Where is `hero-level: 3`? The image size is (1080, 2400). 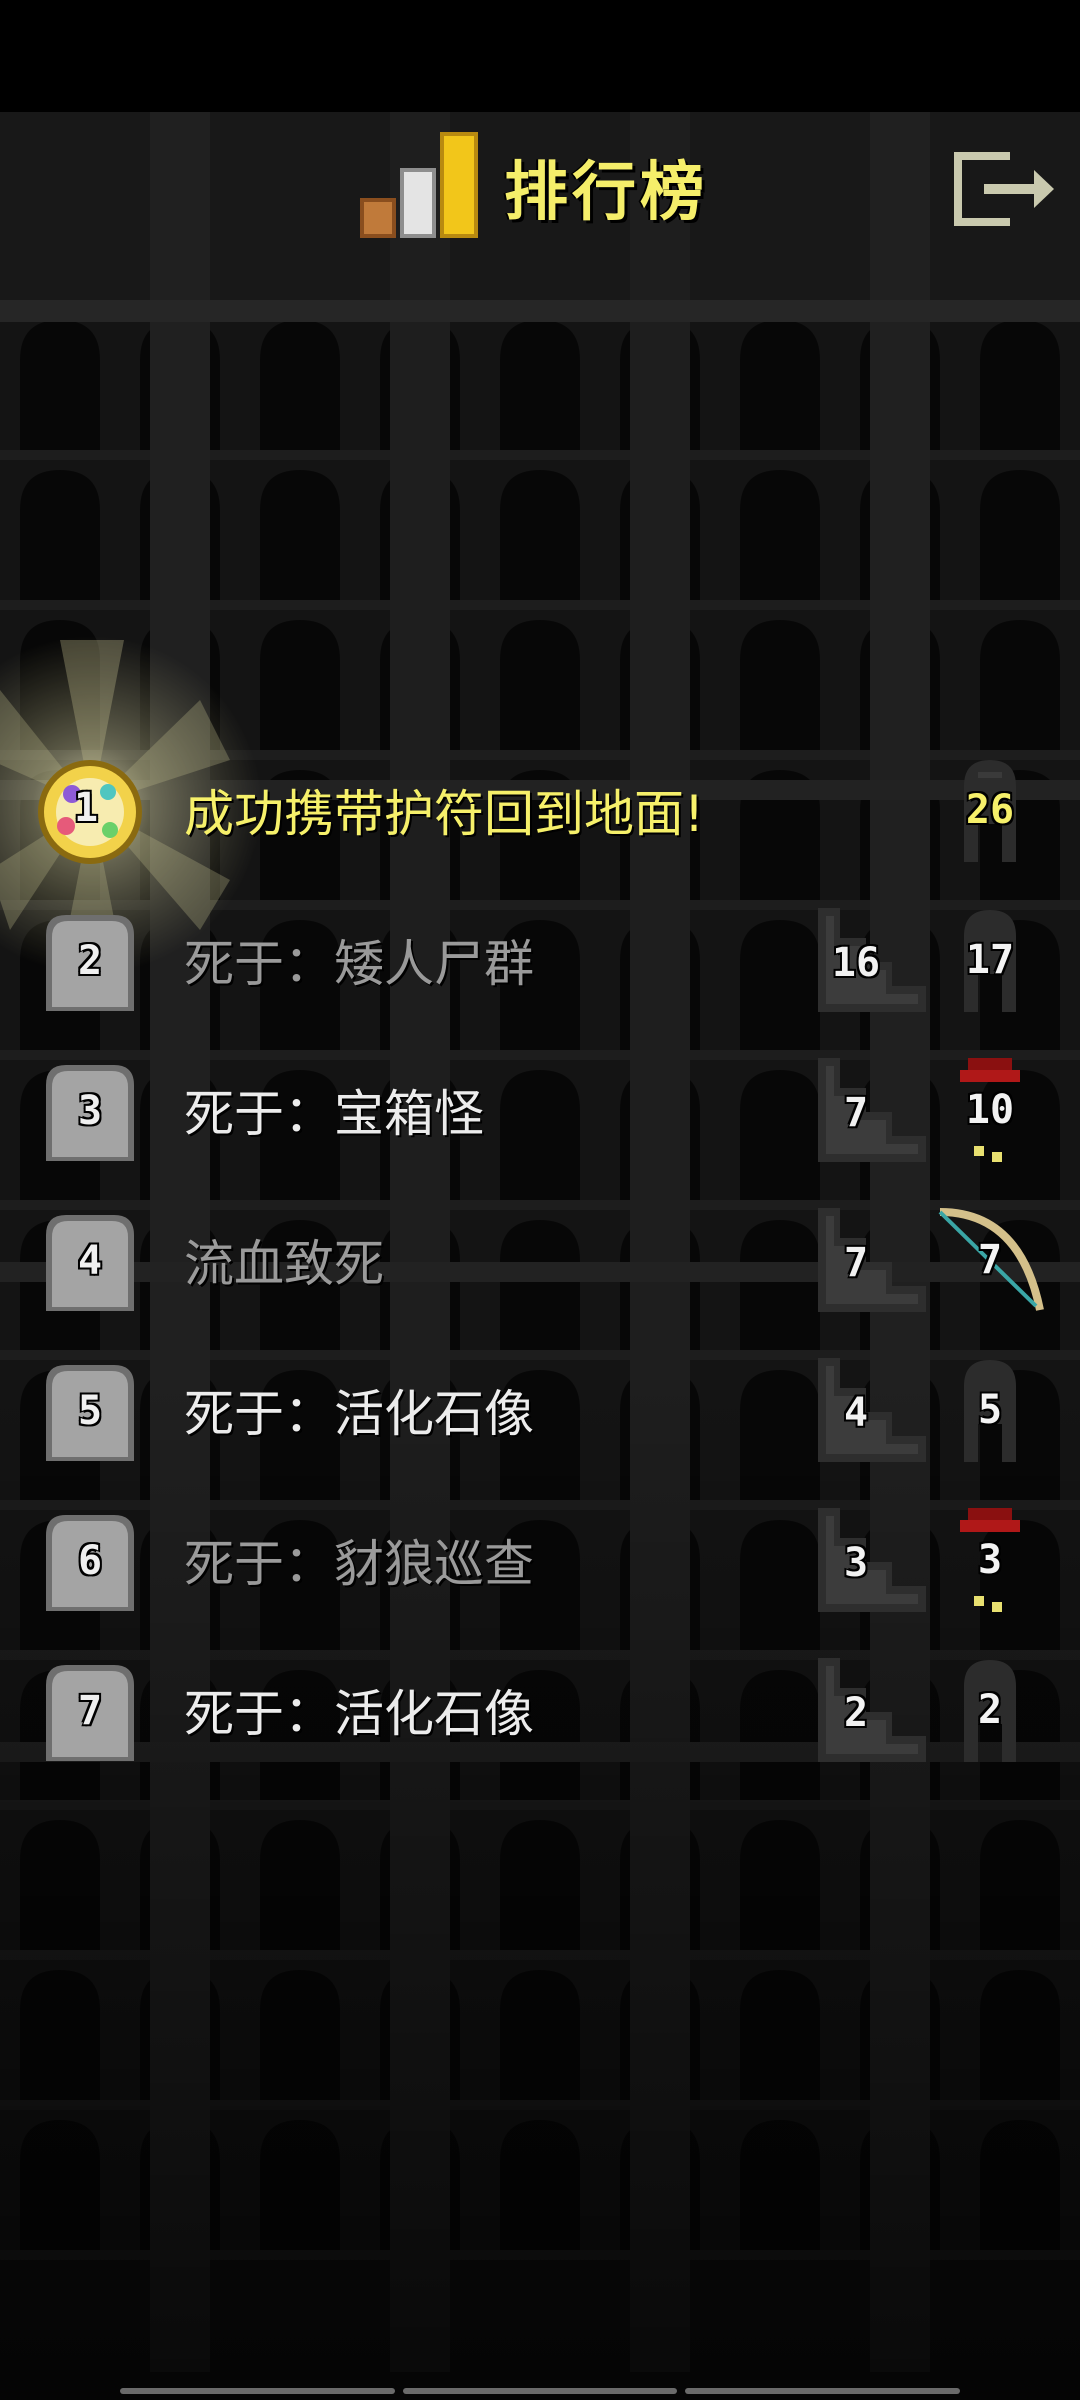
hero-level: 3 is located at coordinates (990, 1561).